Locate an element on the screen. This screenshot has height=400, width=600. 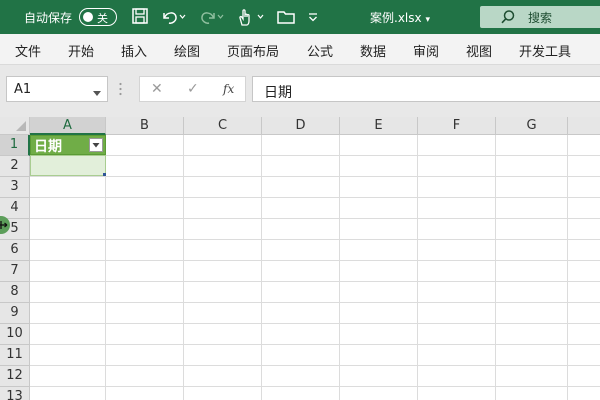
drag-handle-icon is located at coordinates (120, 89).